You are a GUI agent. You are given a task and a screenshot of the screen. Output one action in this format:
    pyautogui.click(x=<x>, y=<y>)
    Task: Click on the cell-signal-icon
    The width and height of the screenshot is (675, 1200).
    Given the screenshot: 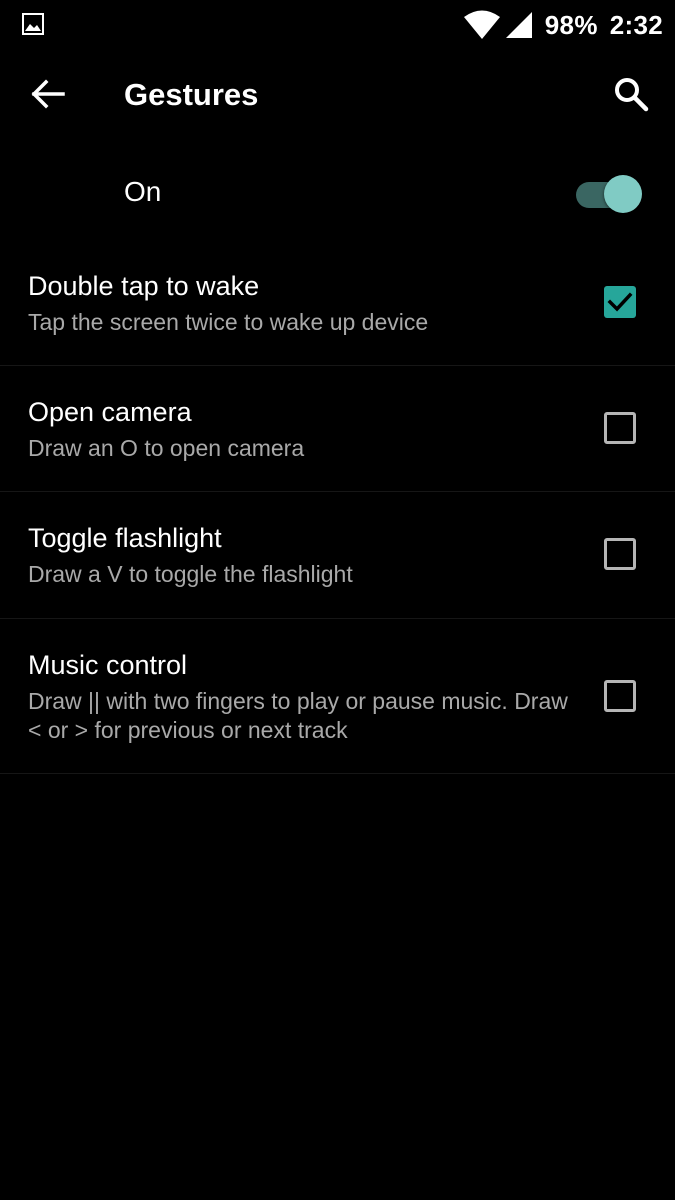 What is the action you would take?
    pyautogui.click(x=519, y=25)
    